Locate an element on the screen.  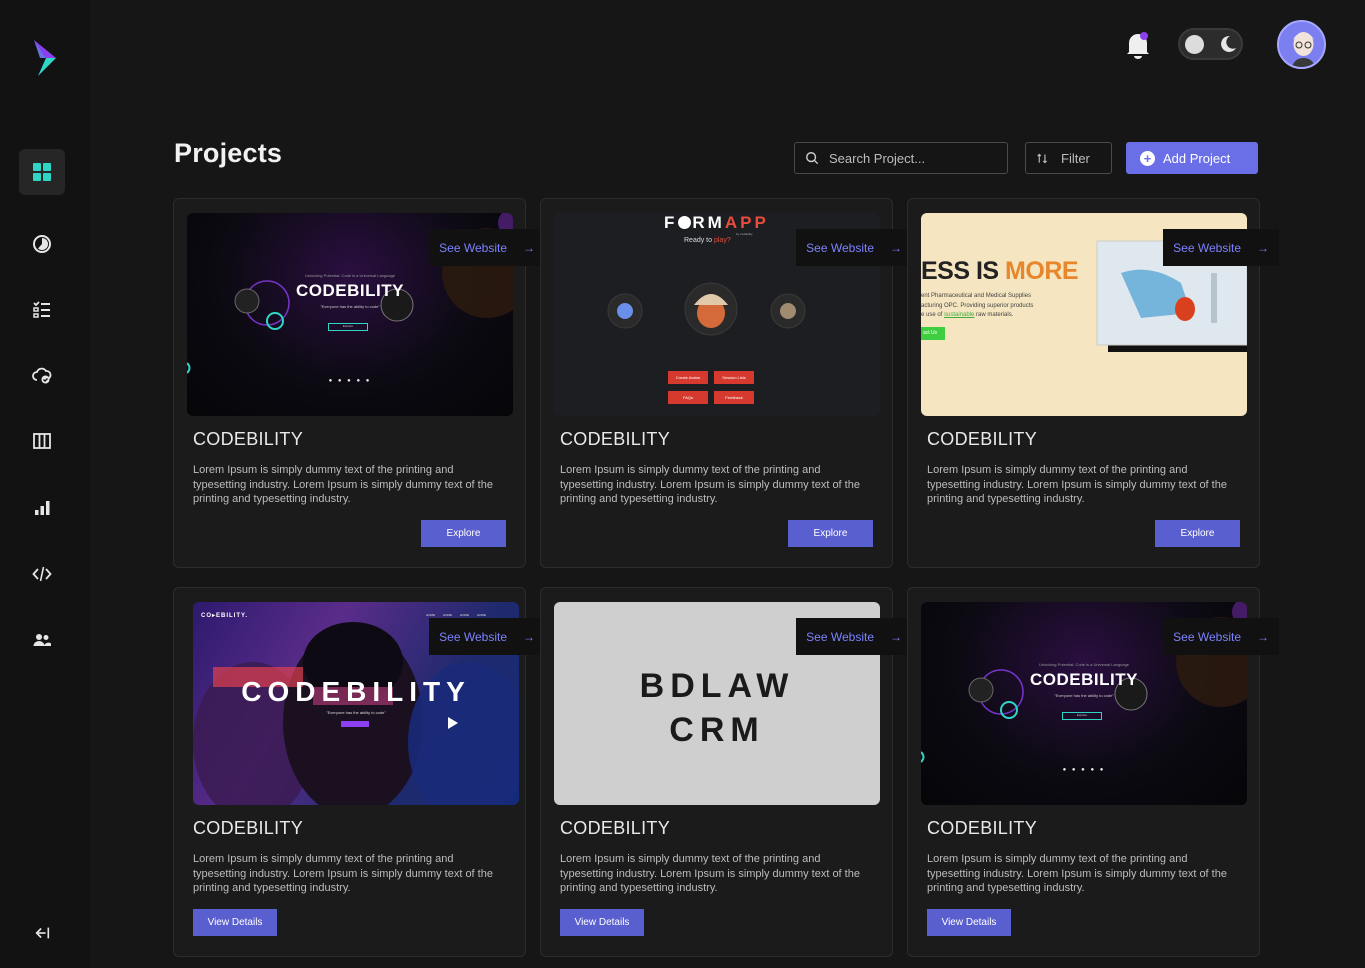
lab-cta: act Us is located at coordinates (933, 333).